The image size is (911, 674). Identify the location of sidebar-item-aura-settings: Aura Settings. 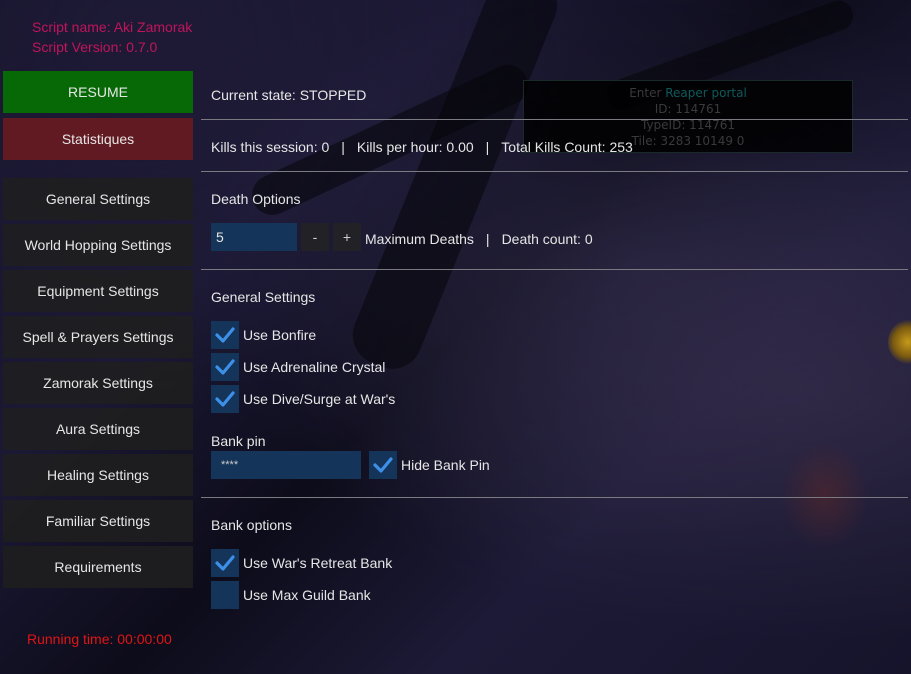
(98, 429).